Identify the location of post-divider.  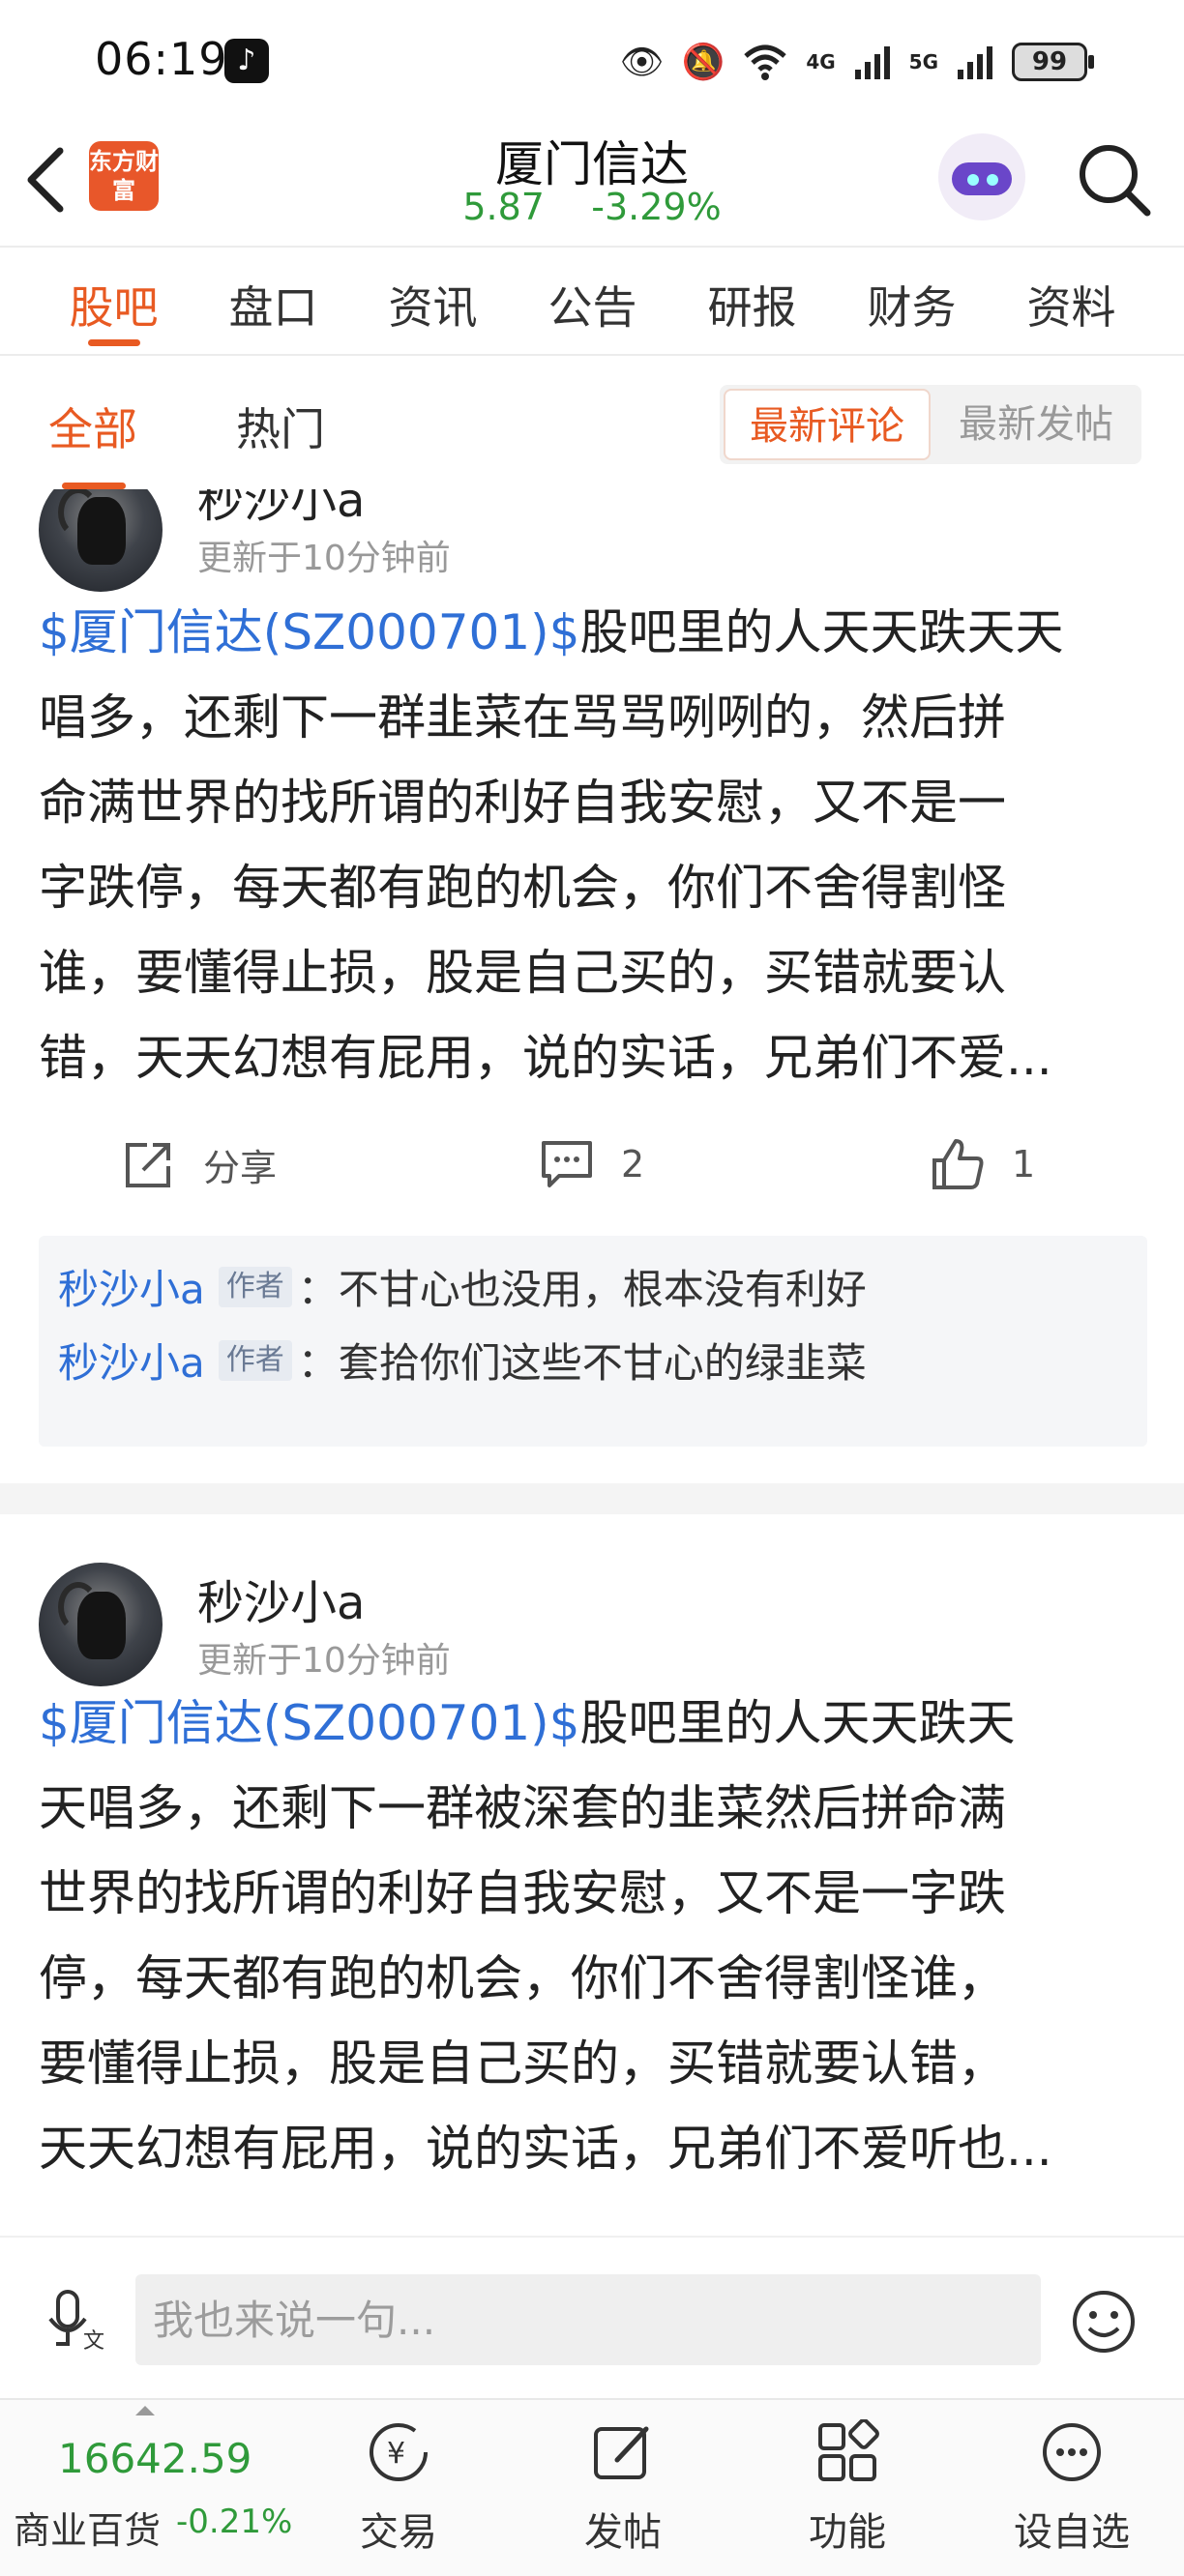
(592, 1498).